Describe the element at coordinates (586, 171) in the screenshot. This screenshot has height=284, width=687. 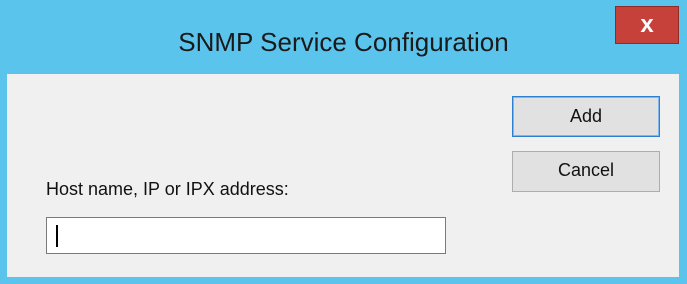
I see `cancel-button: Cancel` at that location.